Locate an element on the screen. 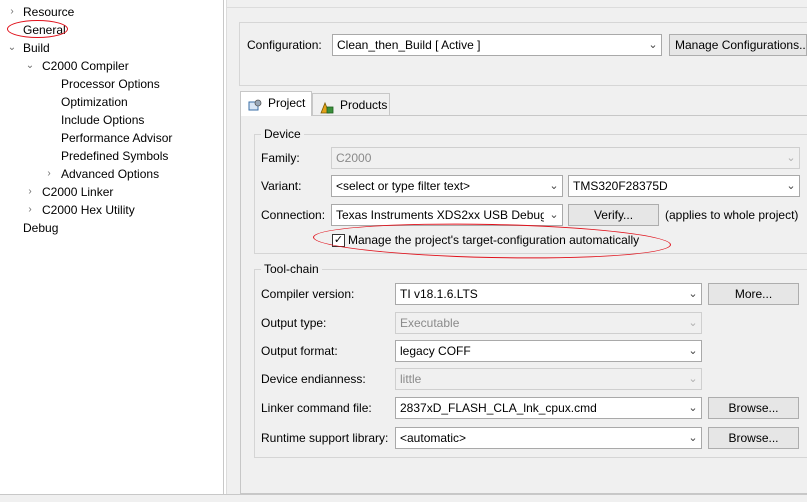 The width and height of the screenshot is (807, 502). tree-item-label: Processor Options is located at coordinates (110, 84).